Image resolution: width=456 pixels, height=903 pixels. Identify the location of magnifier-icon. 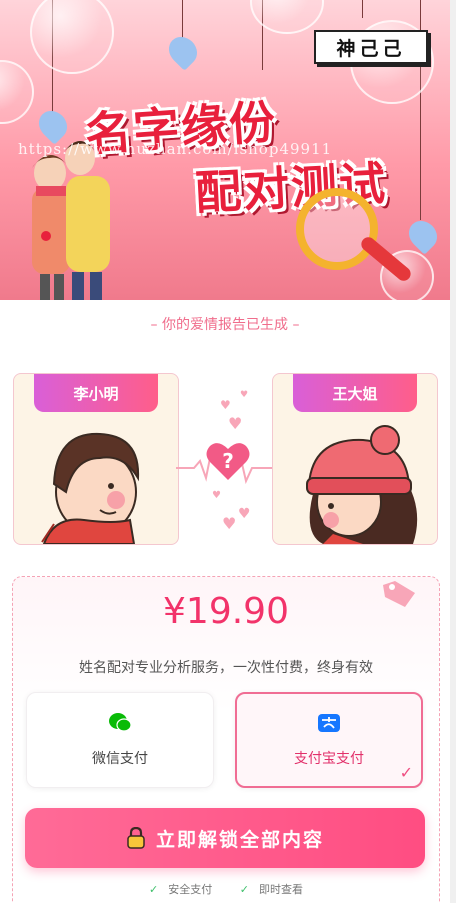
(337, 229).